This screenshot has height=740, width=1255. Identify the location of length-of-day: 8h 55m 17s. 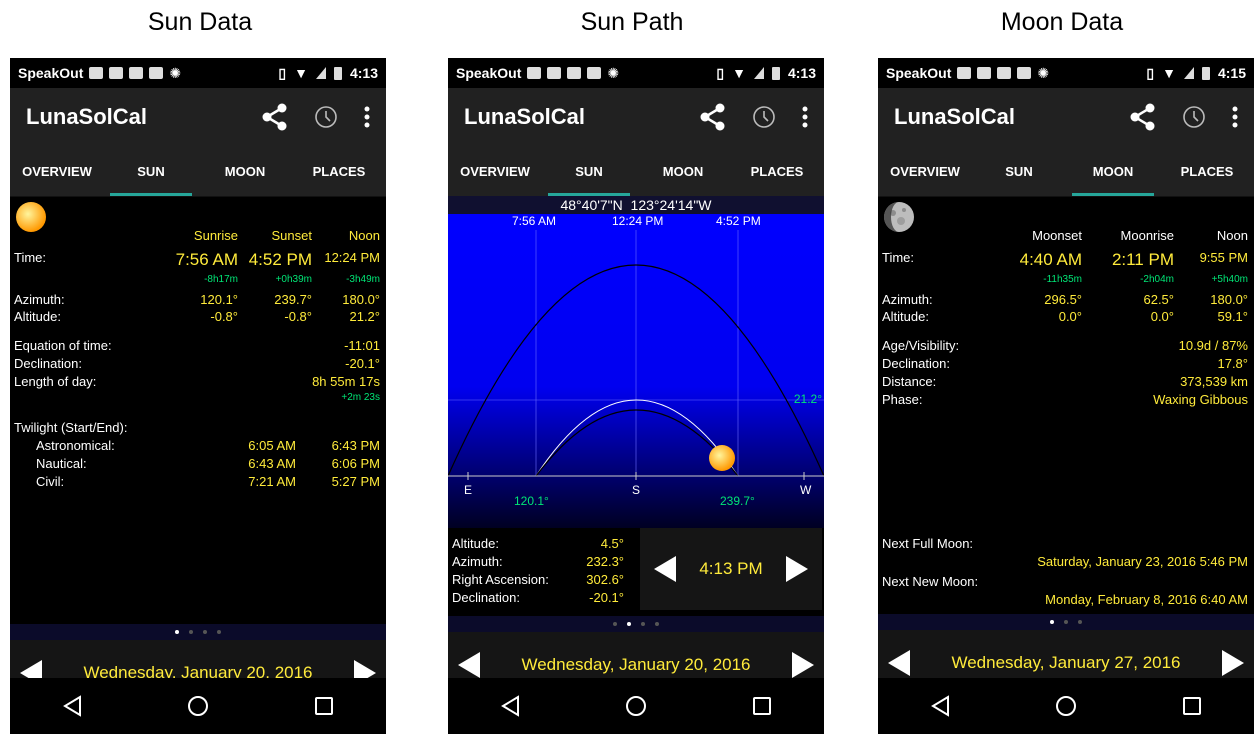
(346, 381).